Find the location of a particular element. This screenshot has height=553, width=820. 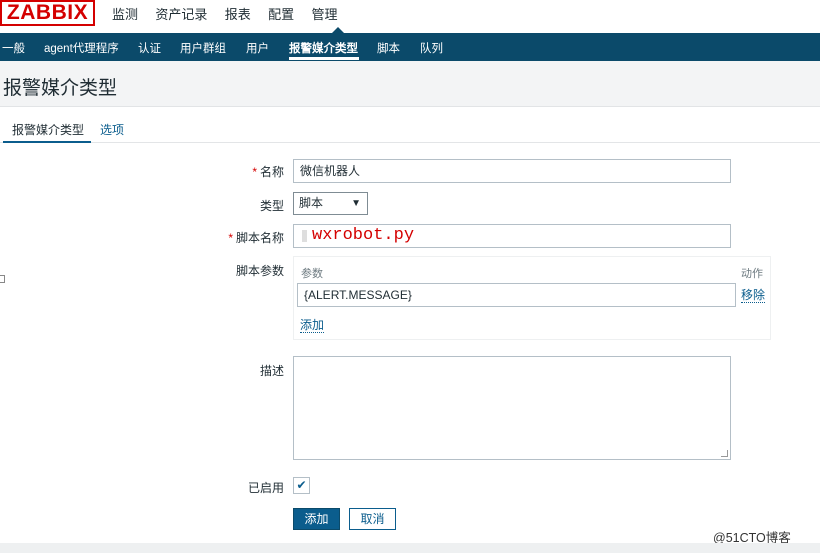

subnav-item-user-groups: 用户群组 is located at coordinates (203, 48).